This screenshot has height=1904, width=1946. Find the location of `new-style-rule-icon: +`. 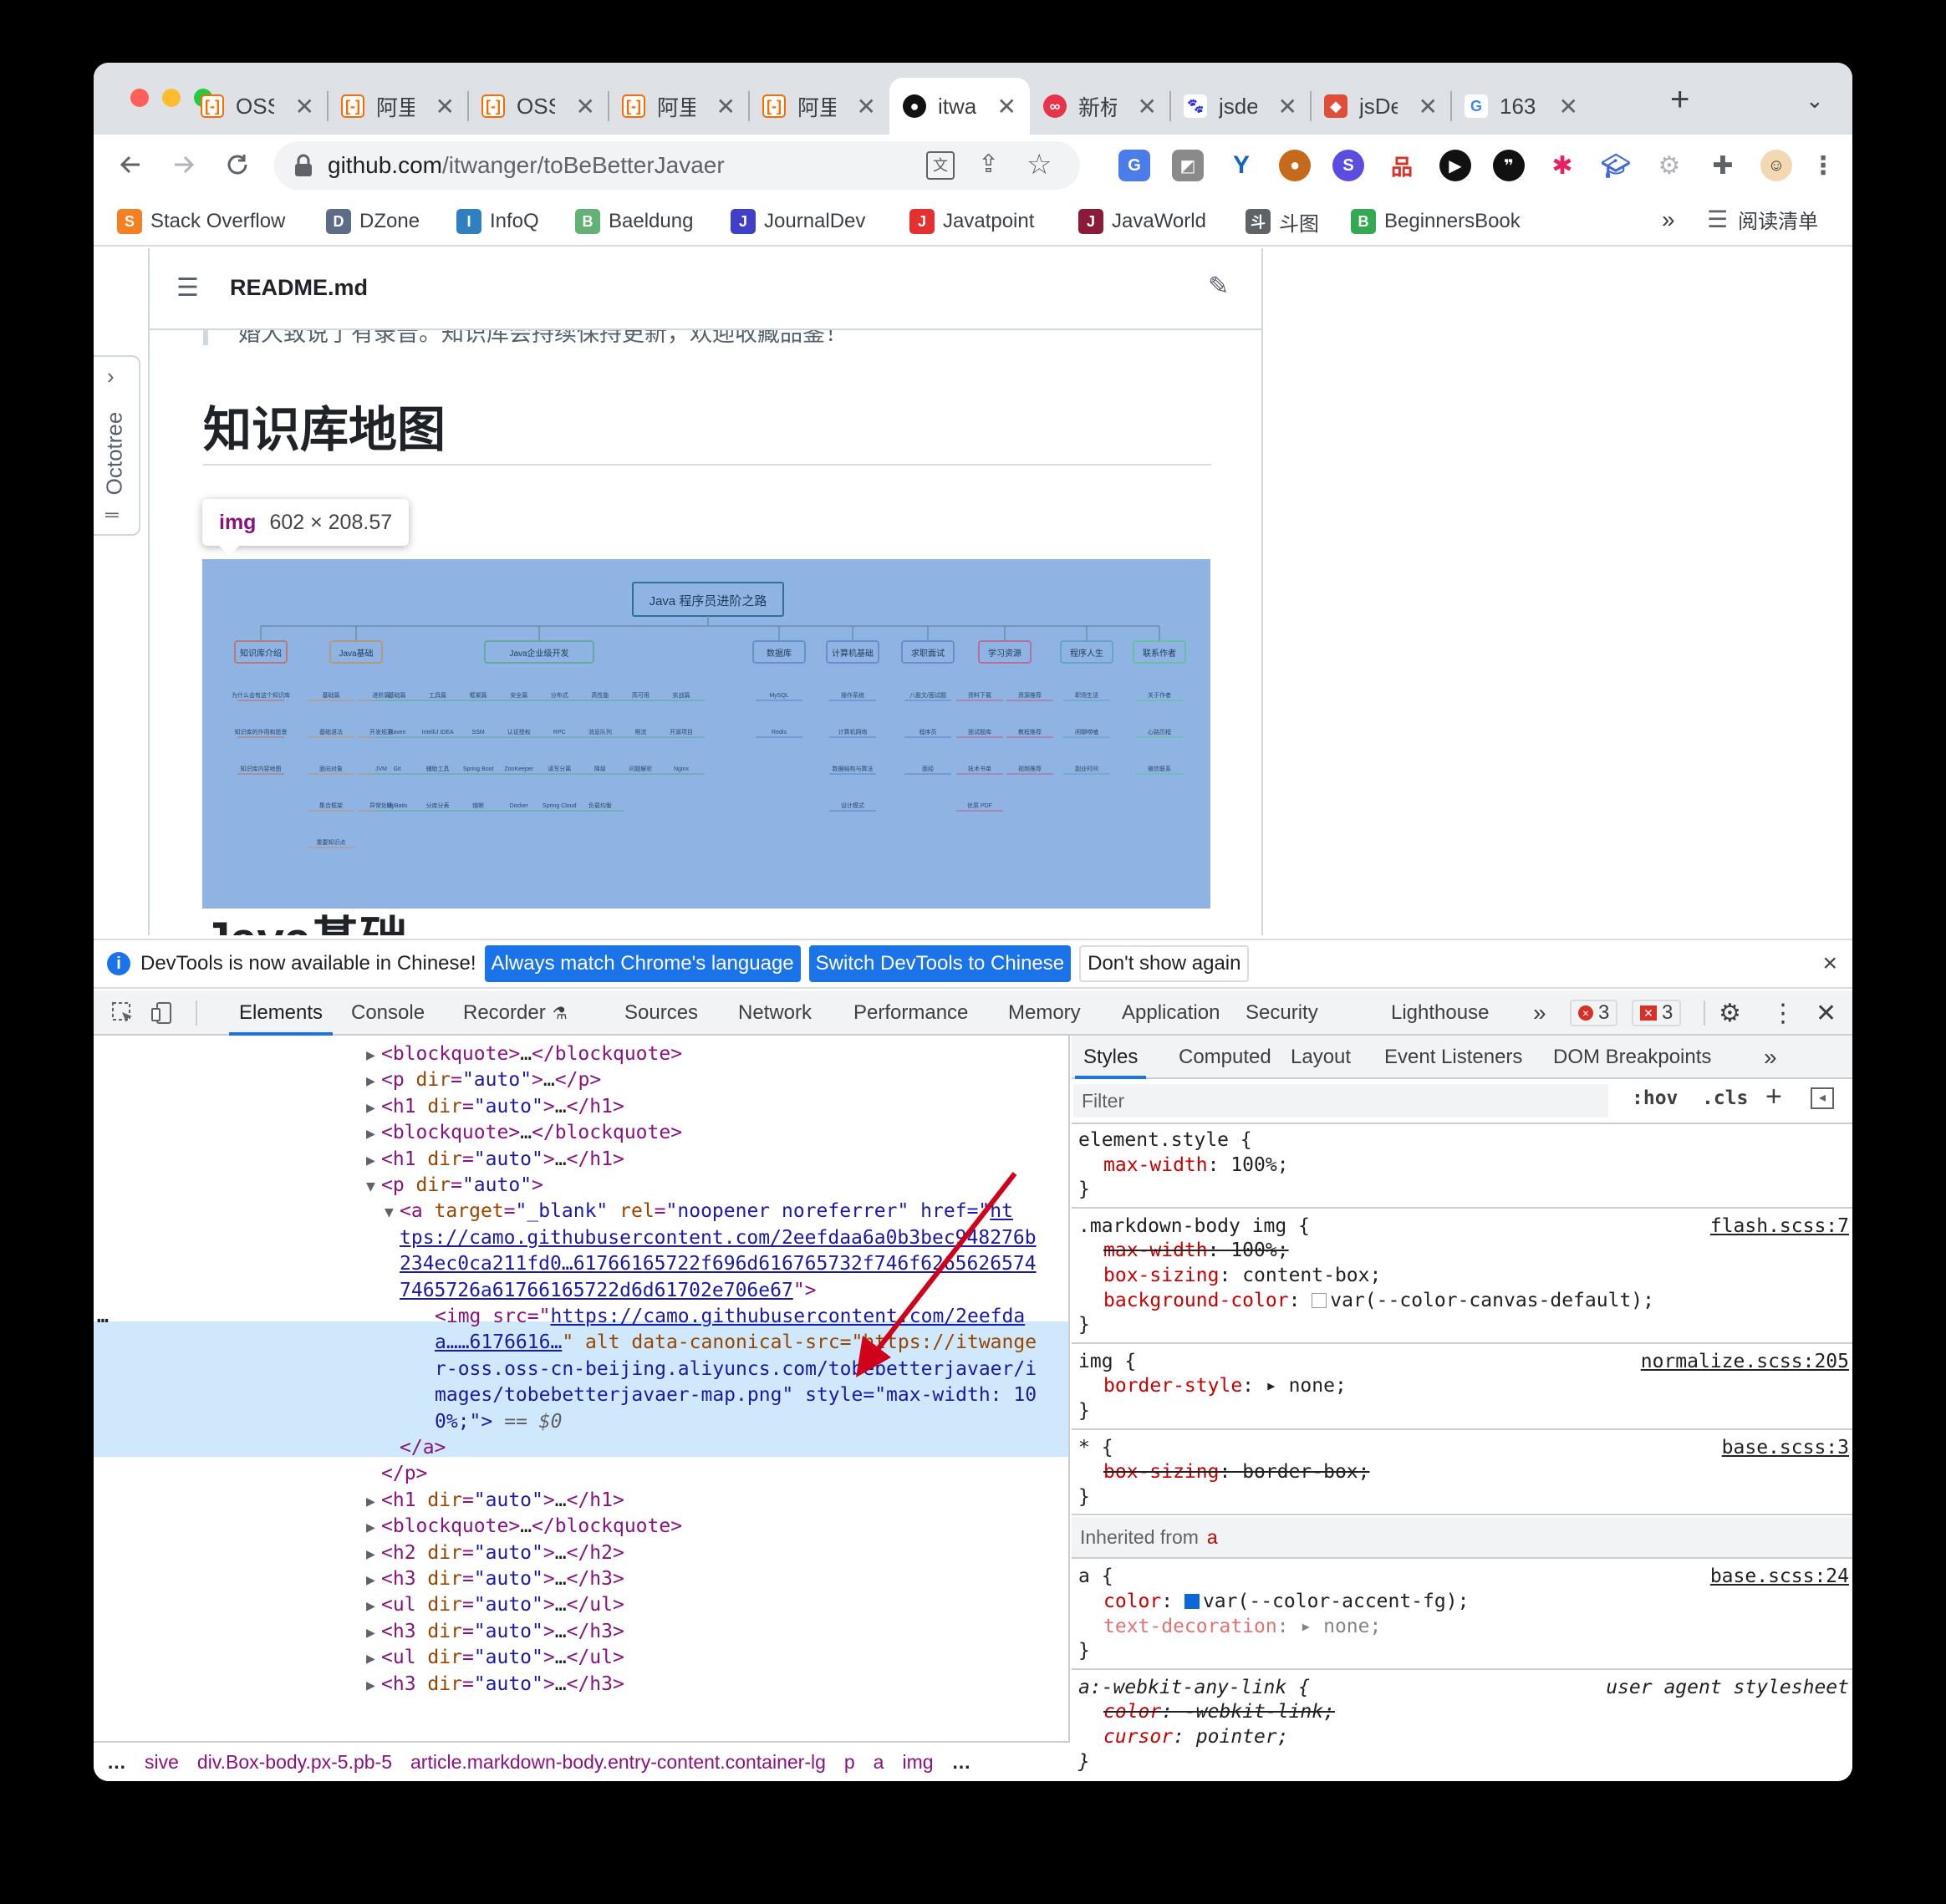

new-style-rule-icon: + is located at coordinates (1773, 1097).